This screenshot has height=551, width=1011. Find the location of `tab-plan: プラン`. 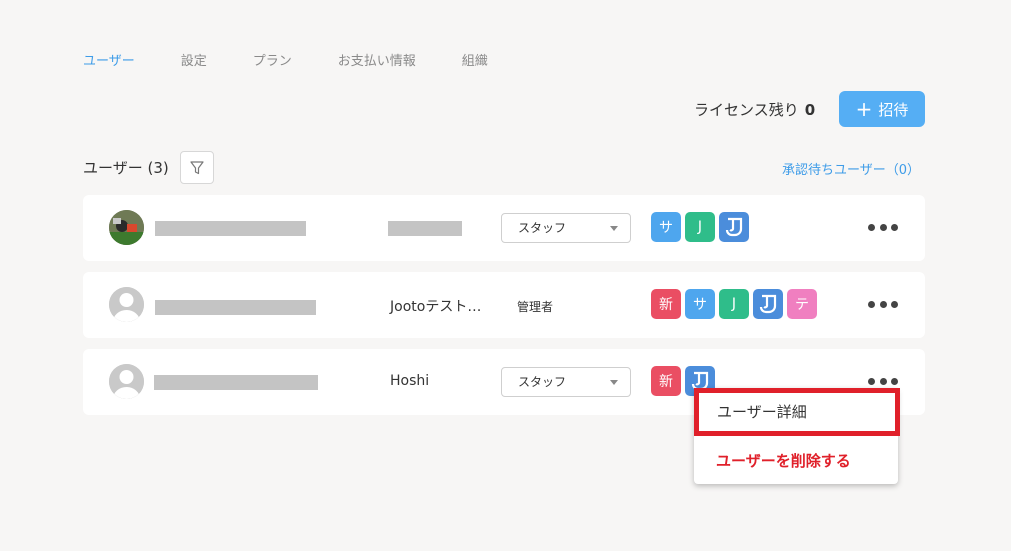

tab-plan: プラン is located at coordinates (272, 59).